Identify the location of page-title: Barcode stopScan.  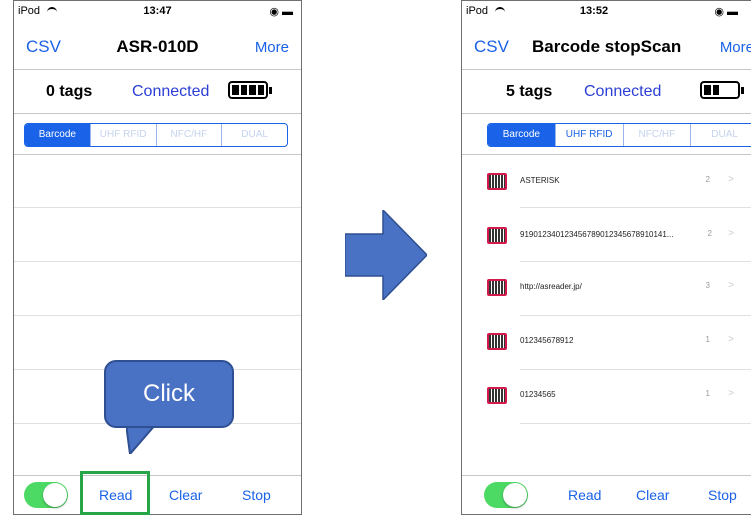
(607, 46).